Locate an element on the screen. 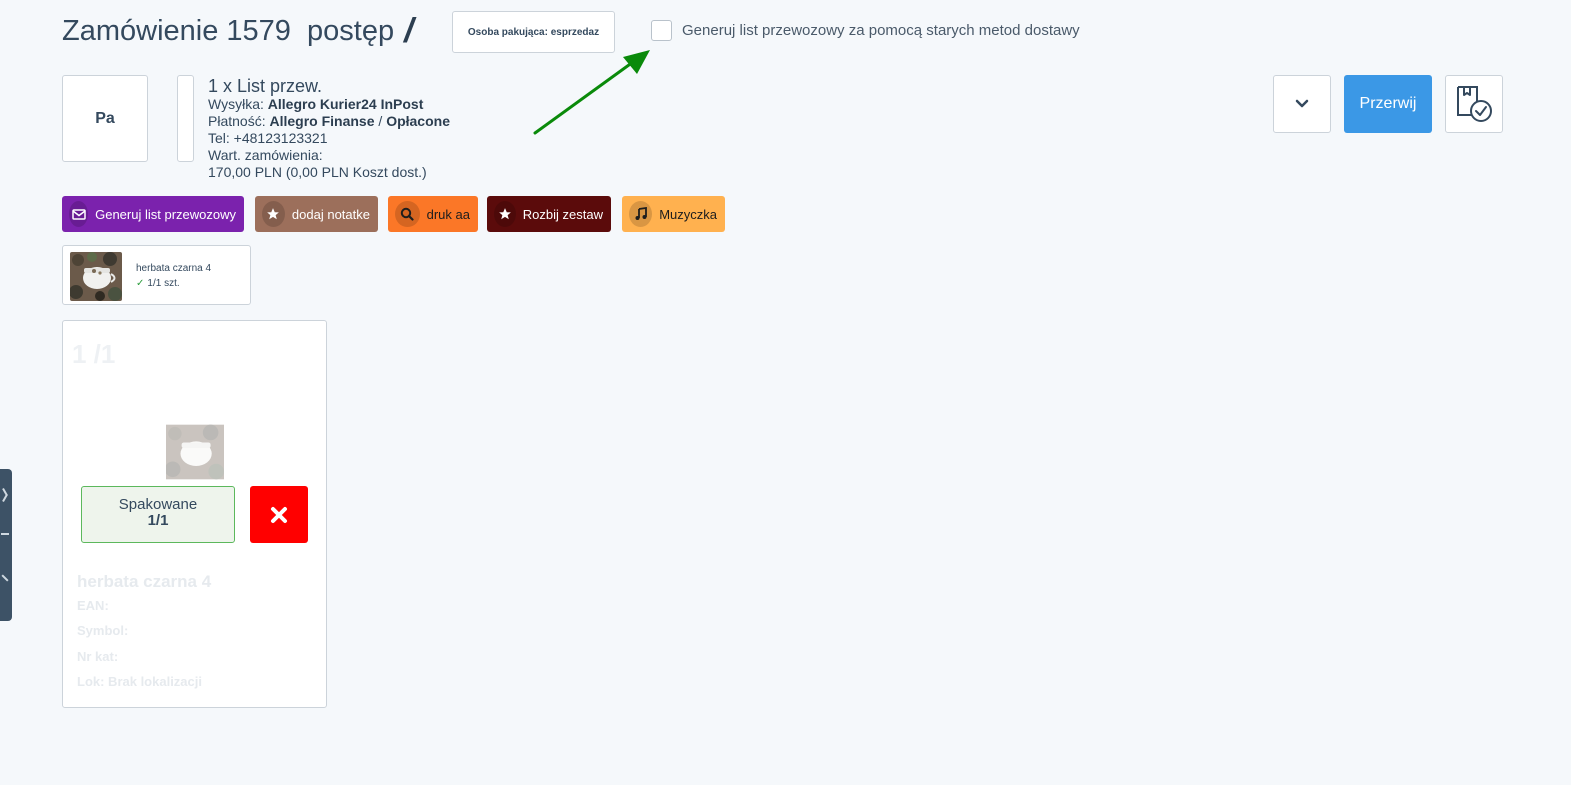 The width and height of the screenshot is (1571, 785). print-aa-button: druk aa is located at coordinates (433, 214).